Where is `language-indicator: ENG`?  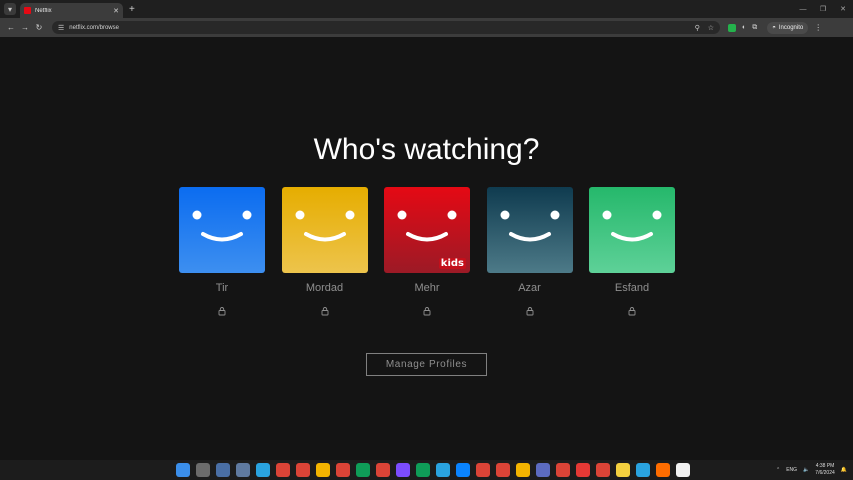
language-indicator: ENG is located at coordinates (791, 470).